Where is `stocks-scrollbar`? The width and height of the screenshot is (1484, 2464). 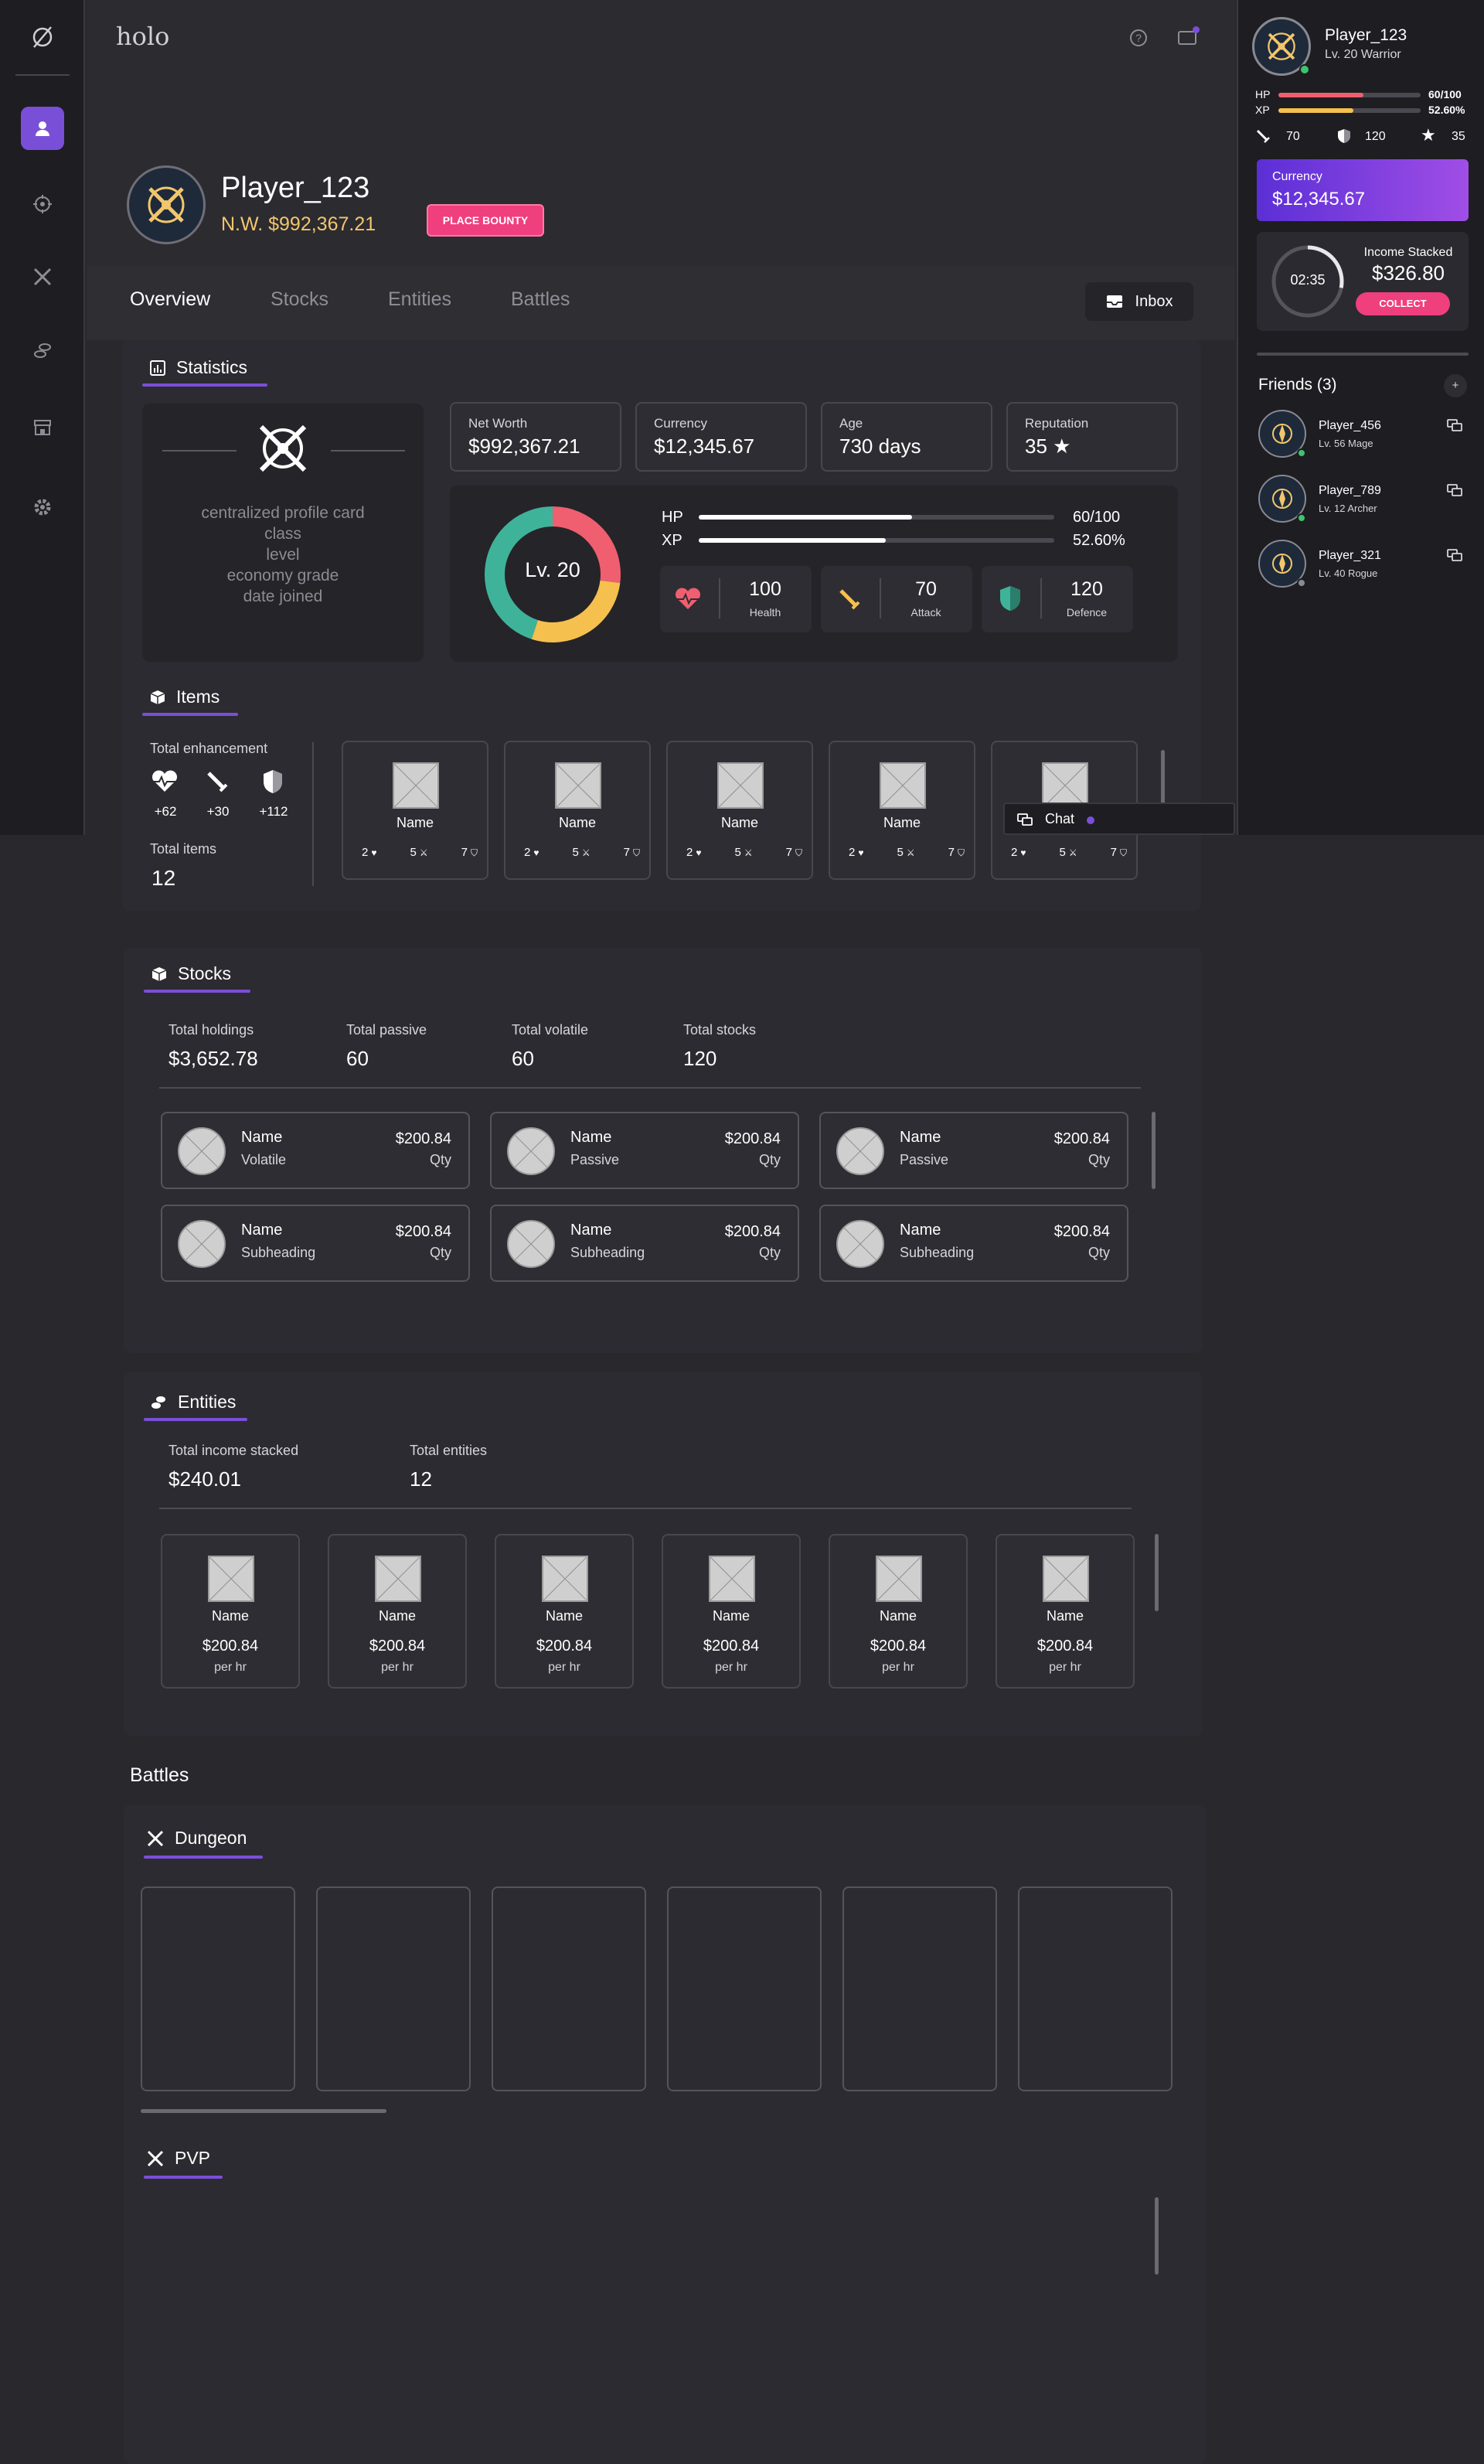 stocks-scrollbar is located at coordinates (1154, 1150).